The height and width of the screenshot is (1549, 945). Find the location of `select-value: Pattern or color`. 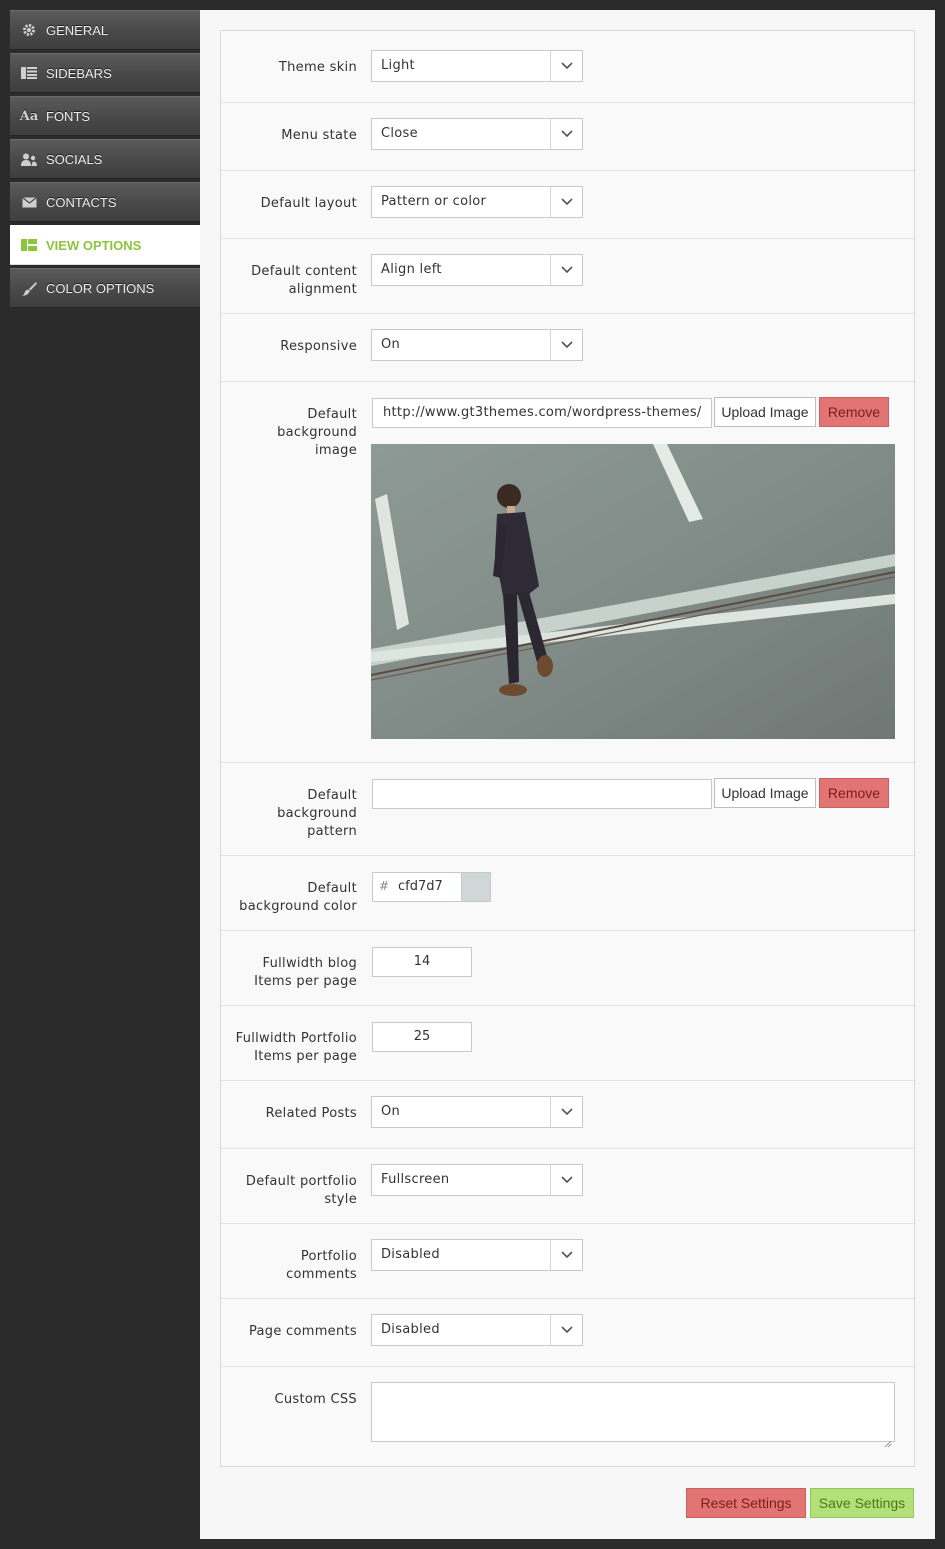

select-value: Pattern or color is located at coordinates (434, 201).